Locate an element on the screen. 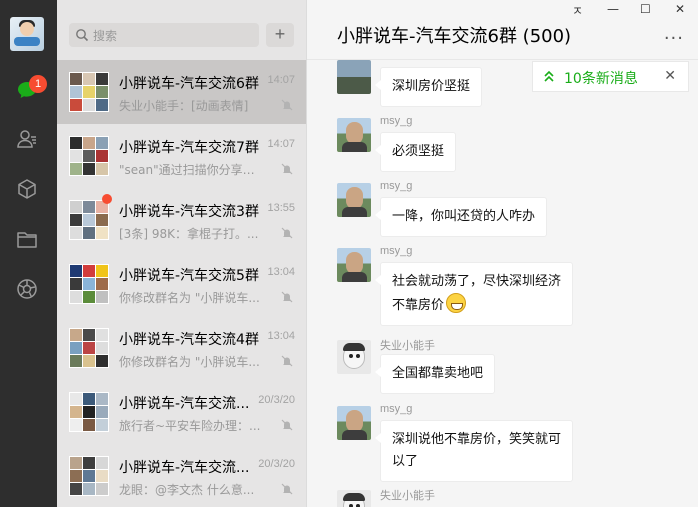  pin-icon: ㅈ is located at coordinates (577, 10).